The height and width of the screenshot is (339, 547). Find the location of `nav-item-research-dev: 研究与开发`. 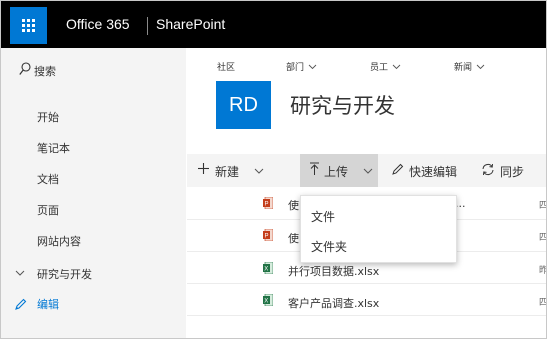

nav-item-research-dev: 研究与开发 is located at coordinates (64, 274).